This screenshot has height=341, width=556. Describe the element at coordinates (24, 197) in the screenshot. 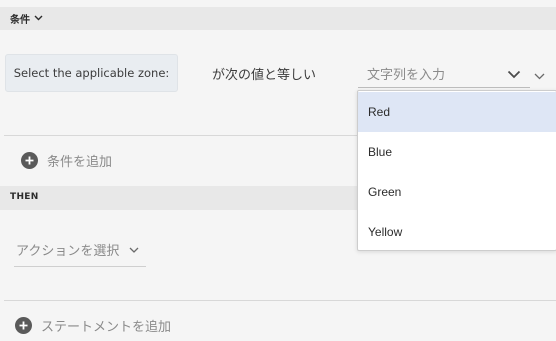

I see `then-section-label: THEN` at that location.